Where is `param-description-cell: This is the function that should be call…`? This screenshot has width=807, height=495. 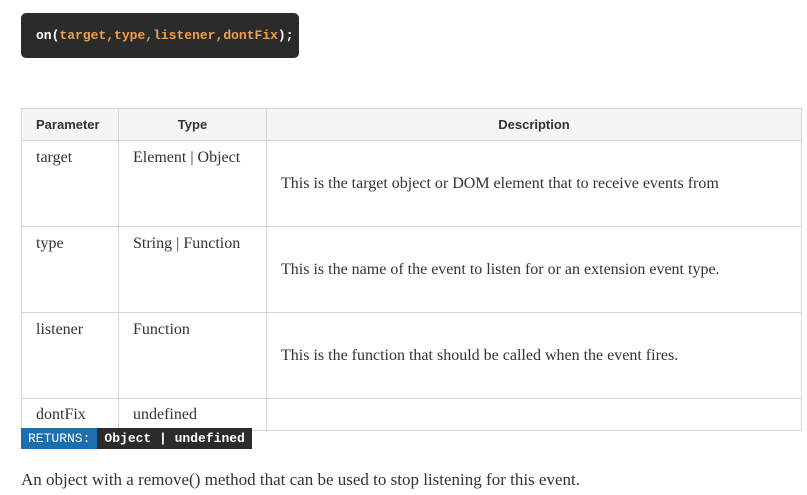 param-description-cell: This is the function that should be call… is located at coordinates (534, 355).